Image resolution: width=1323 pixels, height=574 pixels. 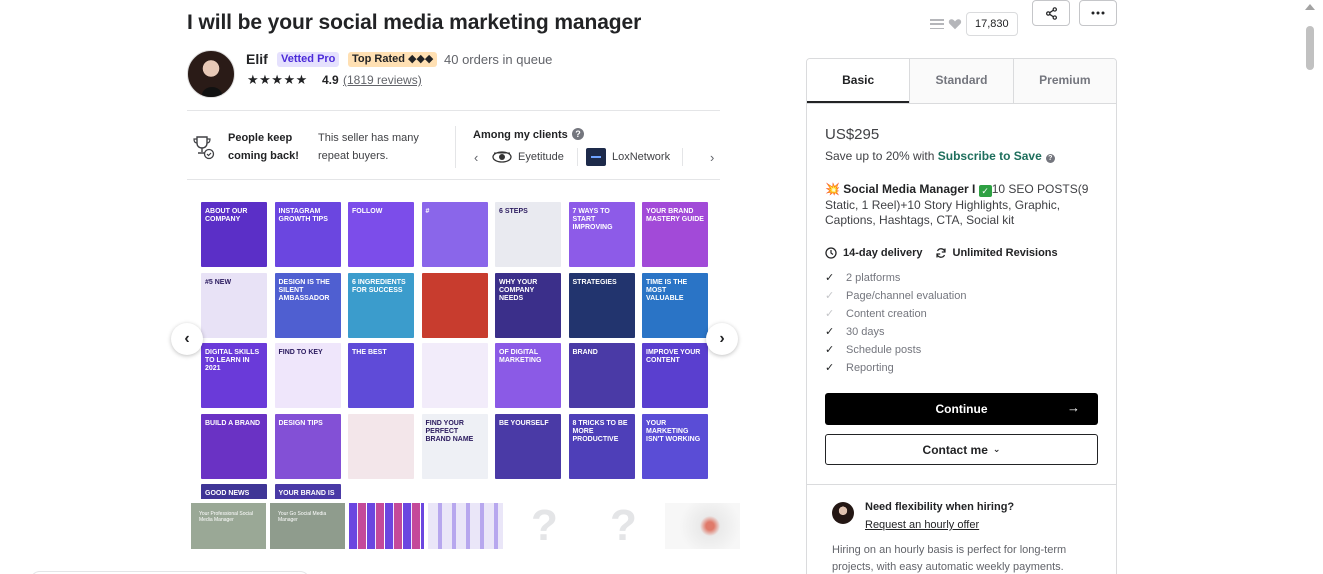 What do you see at coordinates (675, 234) in the screenshot?
I see `gallery-tile: Your brand mastery guide` at bounding box center [675, 234].